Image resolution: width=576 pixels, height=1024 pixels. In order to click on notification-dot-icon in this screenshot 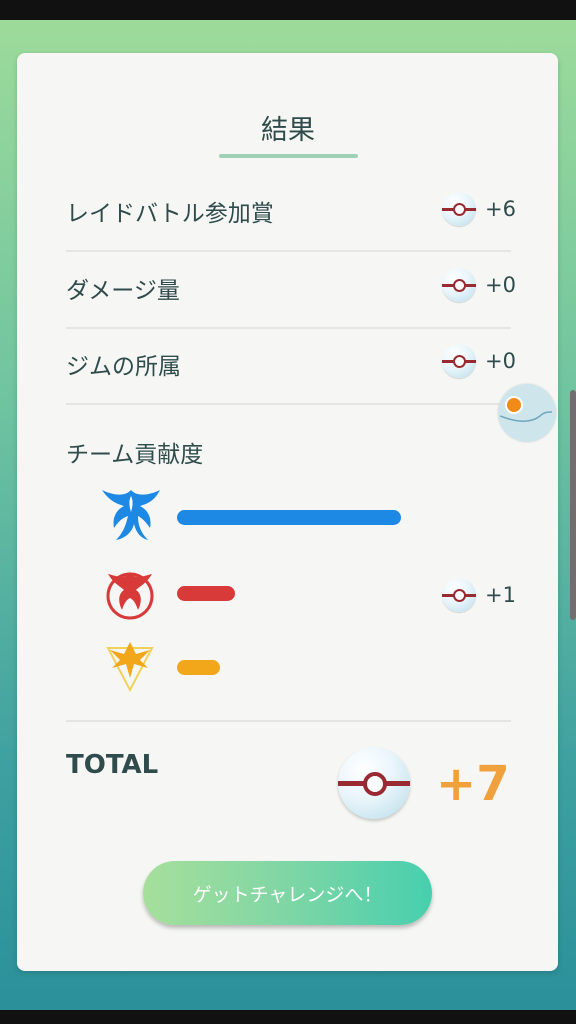, I will do `click(514, 405)`.